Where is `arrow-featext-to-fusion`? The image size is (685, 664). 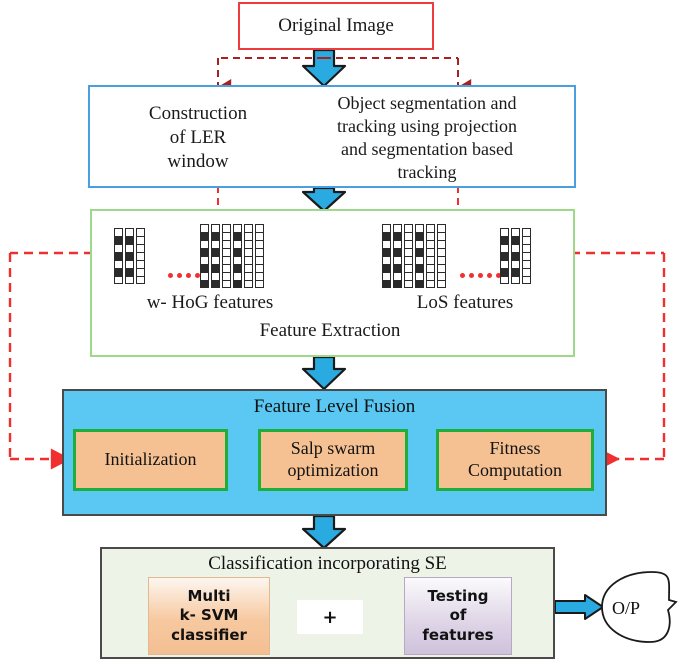 arrow-featext-to-fusion is located at coordinates (324, 373).